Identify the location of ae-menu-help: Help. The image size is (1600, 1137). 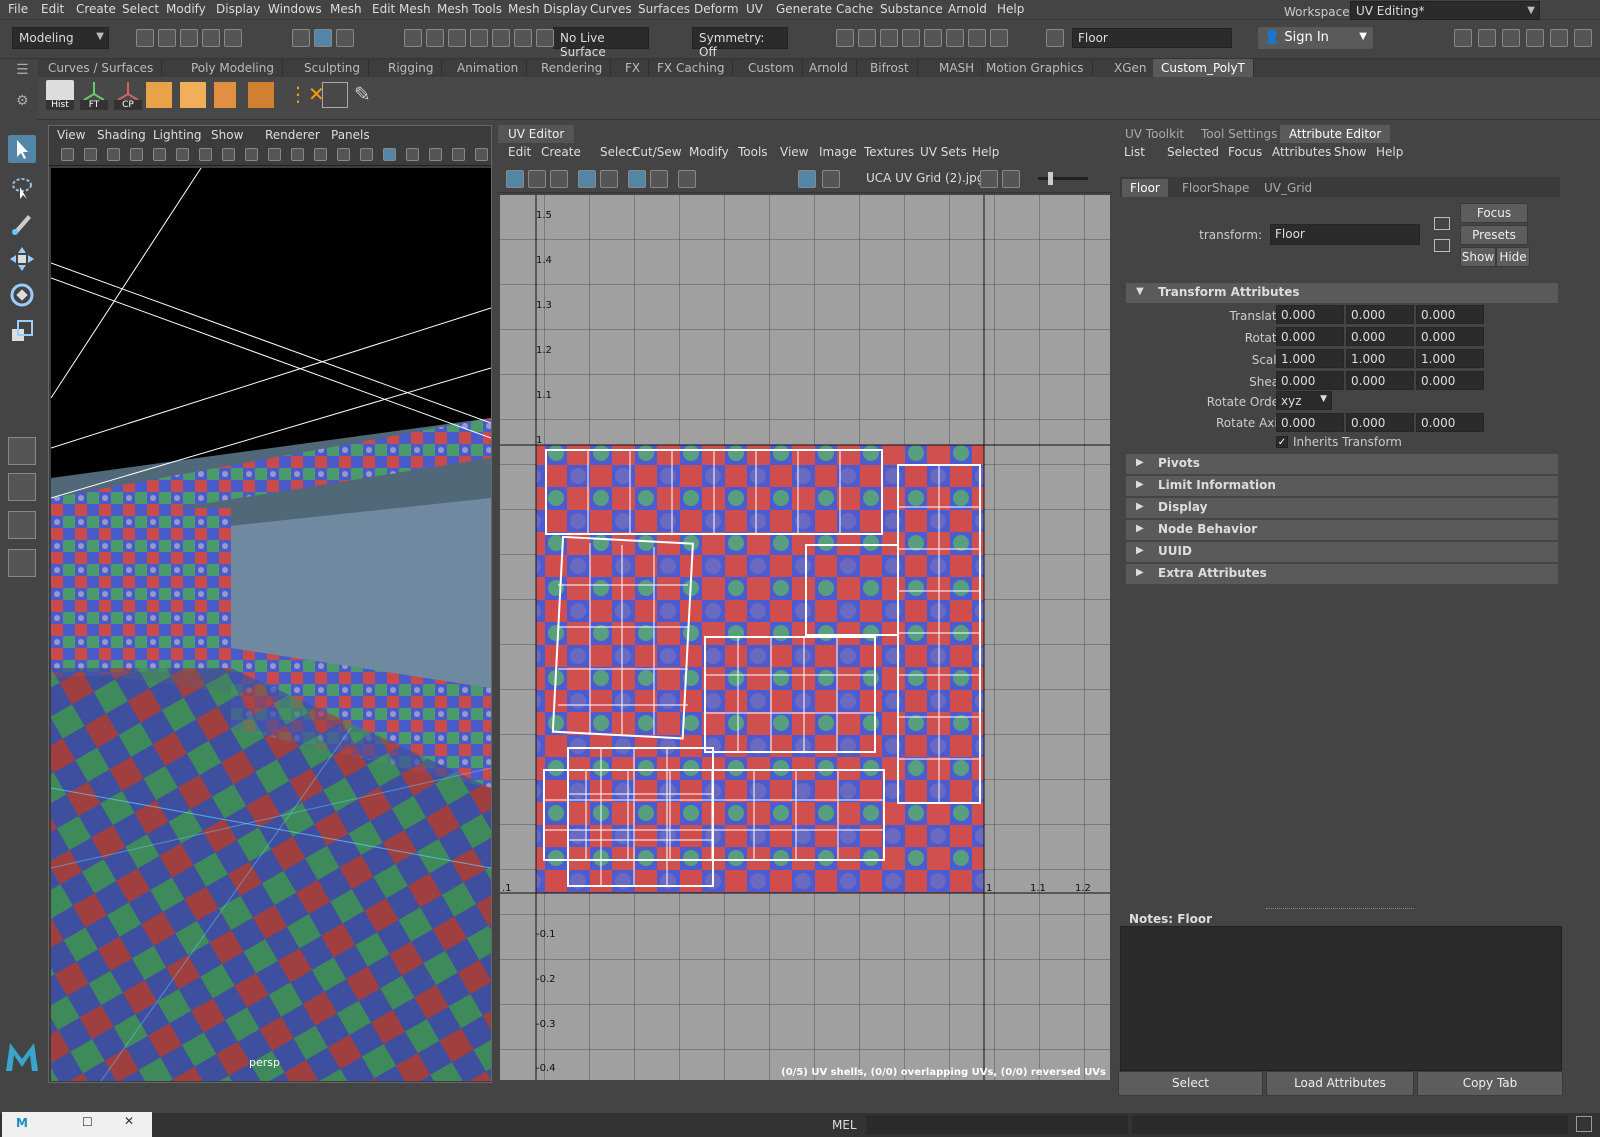
(1389, 152).